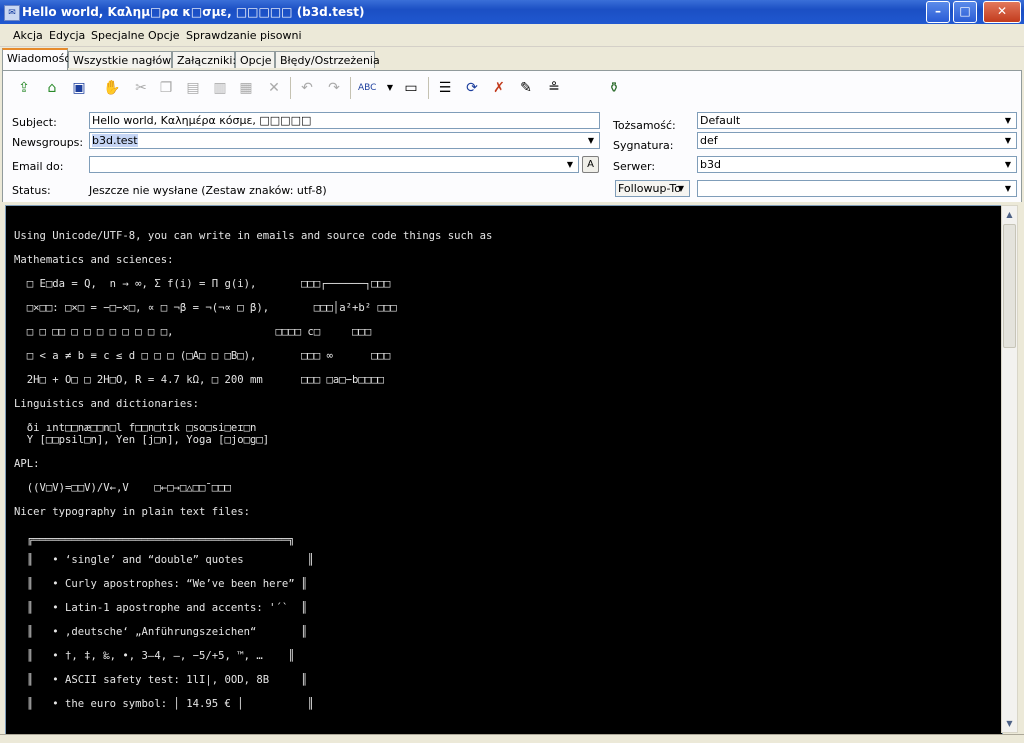 This screenshot has width=1024, height=743. I want to click on menu-opcje: Opcje, so click(164, 35).